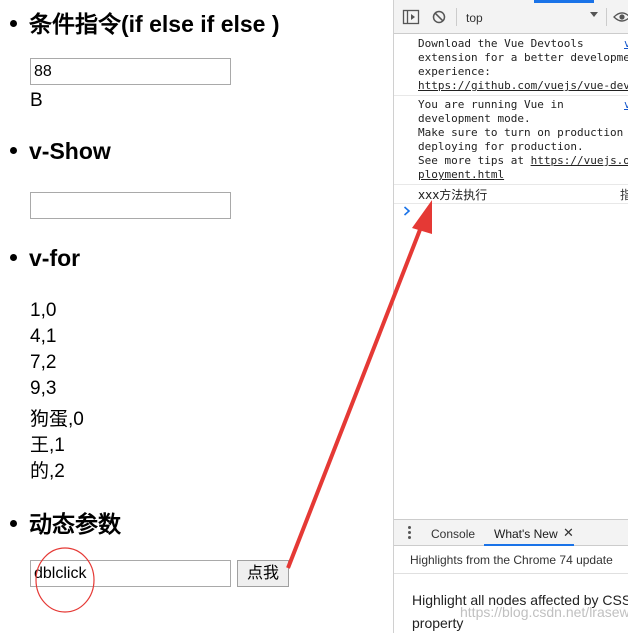 The image size is (628, 633). I want to click on vfor-item: 9,3, so click(43, 388).